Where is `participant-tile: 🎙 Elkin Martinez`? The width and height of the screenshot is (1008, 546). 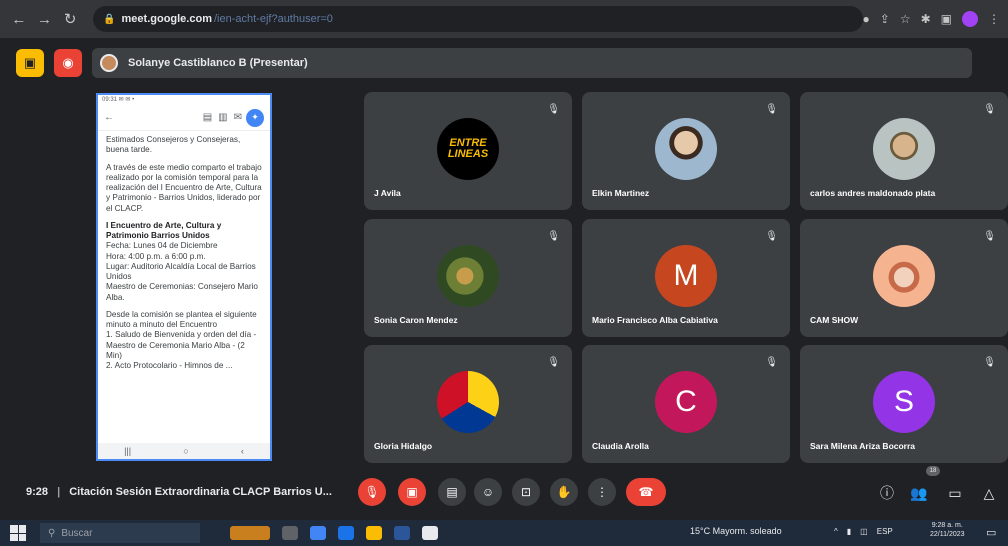 participant-tile: 🎙 Elkin Martinez is located at coordinates (686, 151).